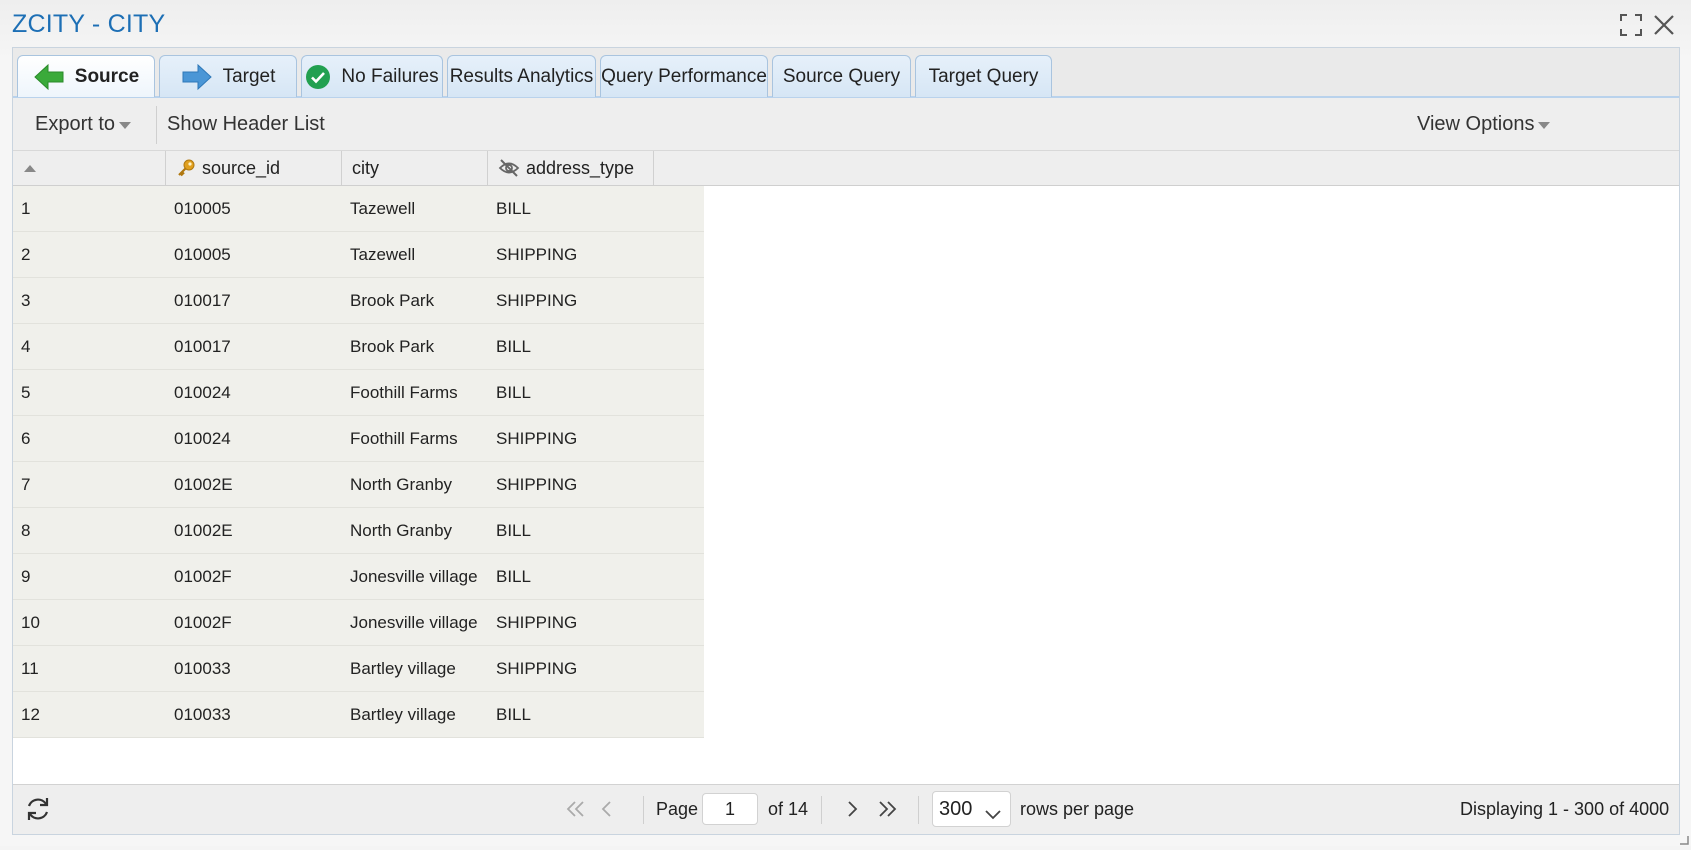 The image size is (1691, 850). What do you see at coordinates (677, 809) in the screenshot?
I see `page-label: Page` at bounding box center [677, 809].